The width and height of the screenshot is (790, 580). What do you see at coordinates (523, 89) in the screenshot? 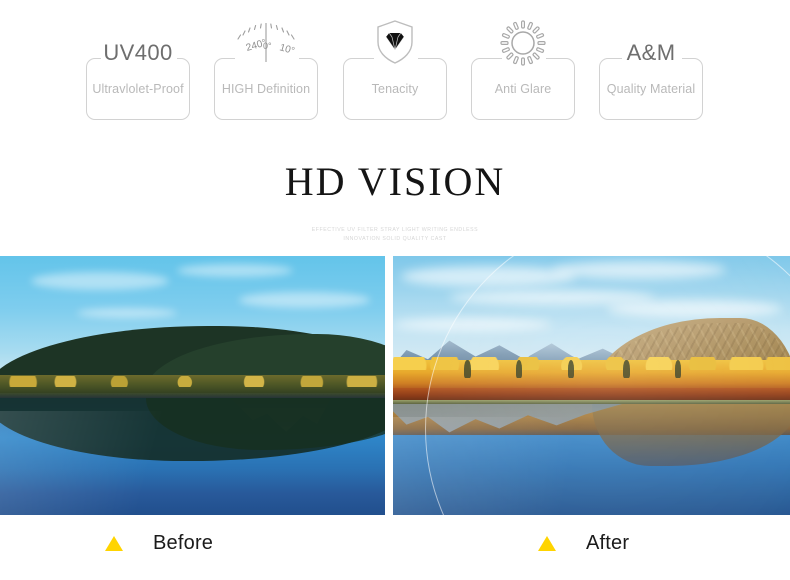
I see `feature-label-anti-glare: Anti Glare` at bounding box center [523, 89].